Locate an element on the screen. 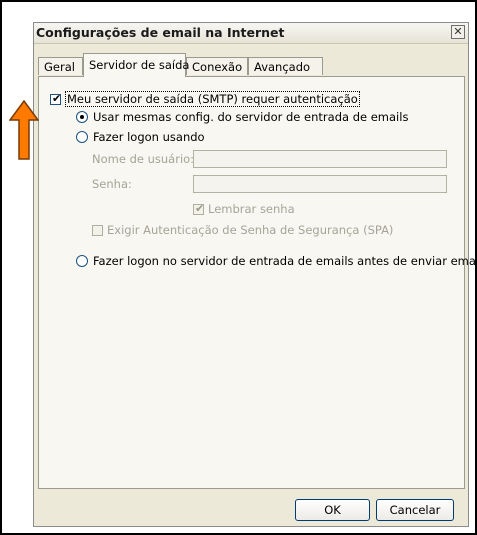 The width and height of the screenshot is (477, 535). tab-label: Geral is located at coordinates (59, 67).